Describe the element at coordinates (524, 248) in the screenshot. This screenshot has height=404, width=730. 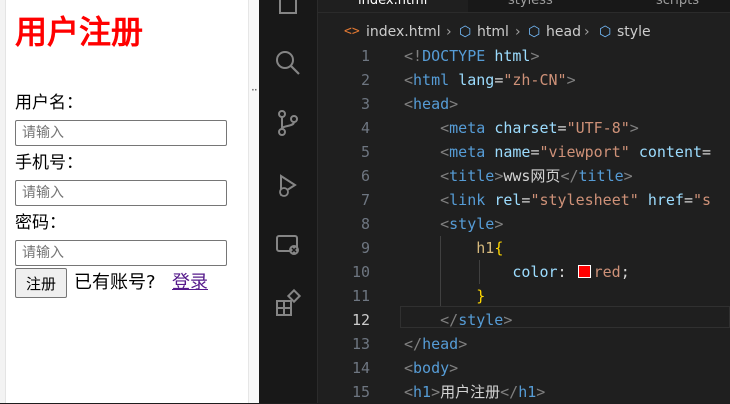
I see `code-line: 9 h1{` at that location.